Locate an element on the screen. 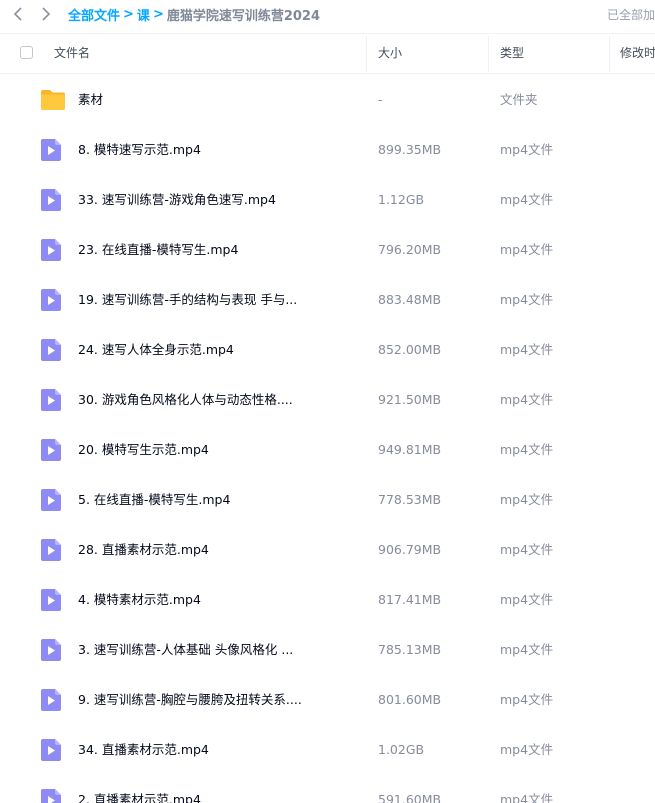 The image size is (655, 803). table-row: 24. 速写人体全身示范.mp4 852.00MB mp4文件 is located at coordinates (327, 350).